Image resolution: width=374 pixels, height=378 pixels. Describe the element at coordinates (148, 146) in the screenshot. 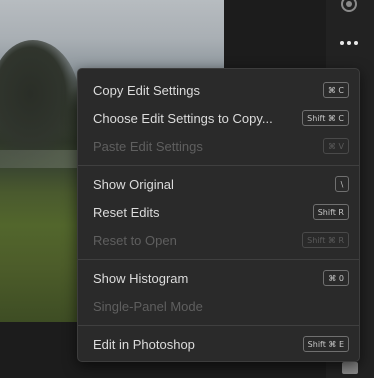

I see `menu-item-label: Paste Edit Settings` at that location.